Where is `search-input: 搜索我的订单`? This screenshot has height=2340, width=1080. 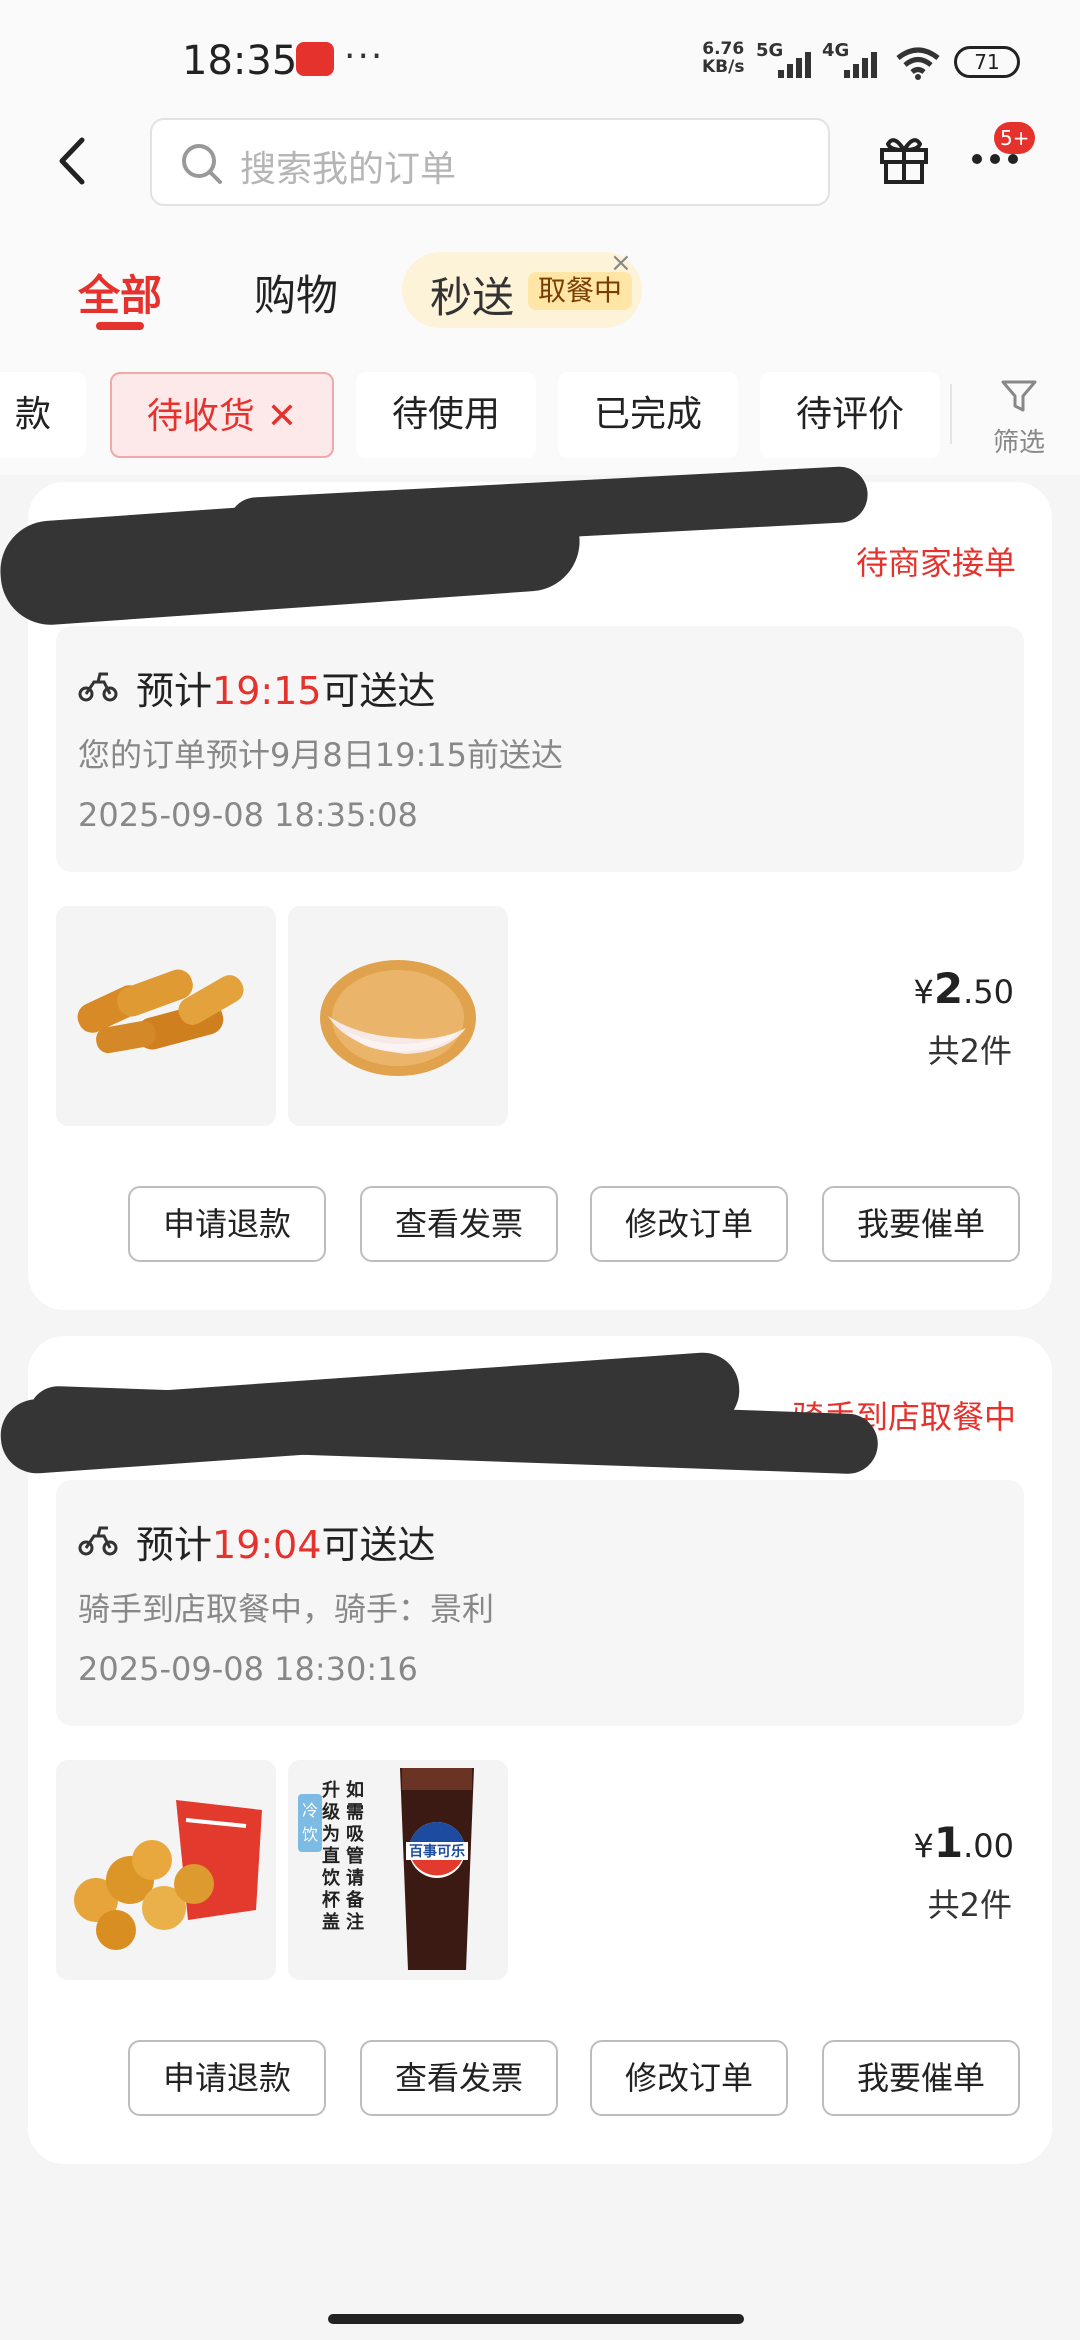 search-input: 搜索我的订单 is located at coordinates (490, 162).